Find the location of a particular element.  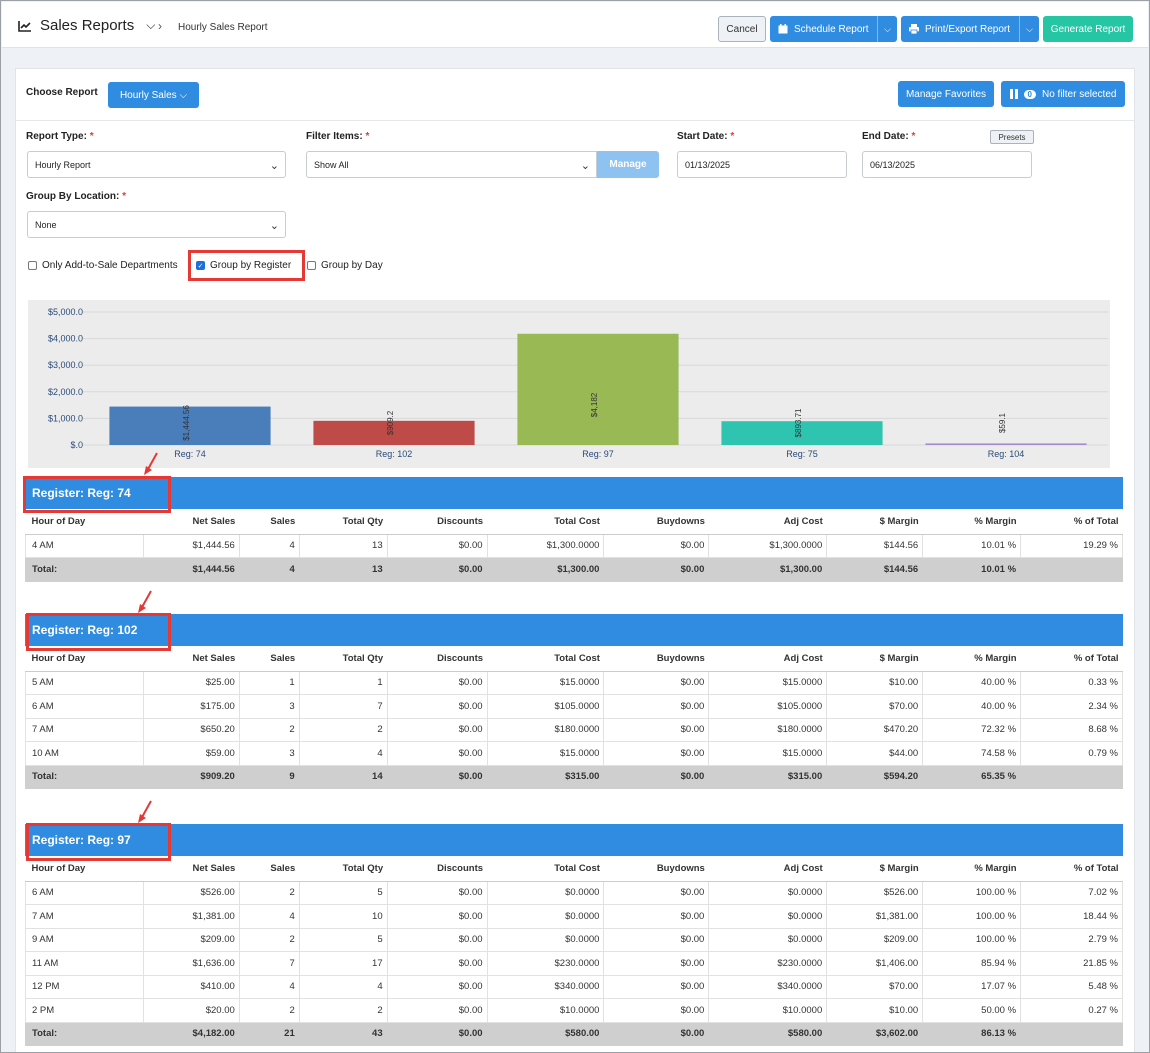

manage-button: Manage is located at coordinates (628, 164).